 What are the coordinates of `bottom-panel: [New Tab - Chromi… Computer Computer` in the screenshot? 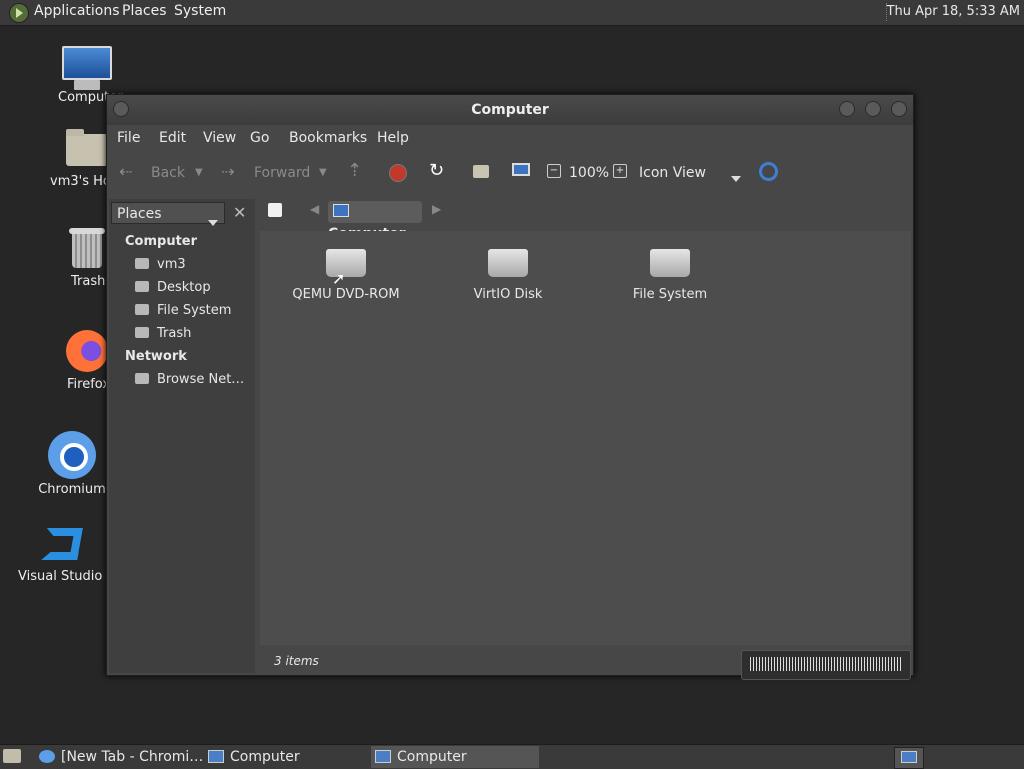 It's located at (512, 756).